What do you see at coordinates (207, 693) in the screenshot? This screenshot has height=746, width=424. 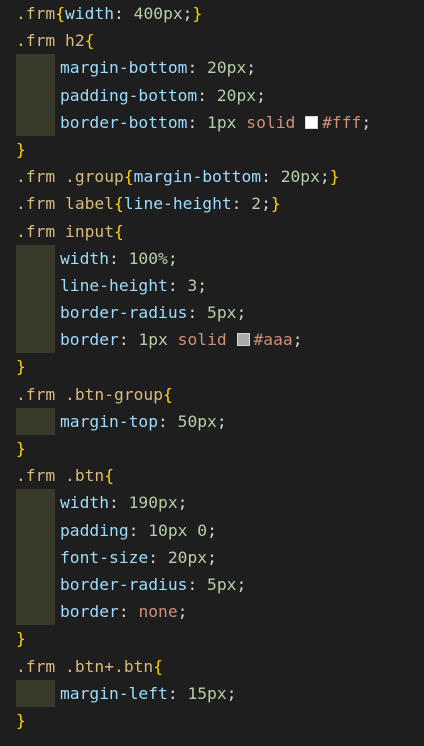 I see `code-token: 15px` at bounding box center [207, 693].